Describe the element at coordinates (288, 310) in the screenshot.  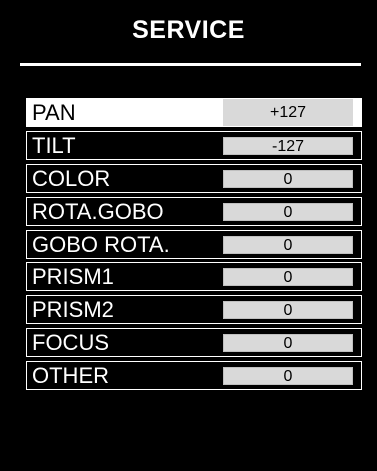
I see `value-field-prism2: 0` at that location.